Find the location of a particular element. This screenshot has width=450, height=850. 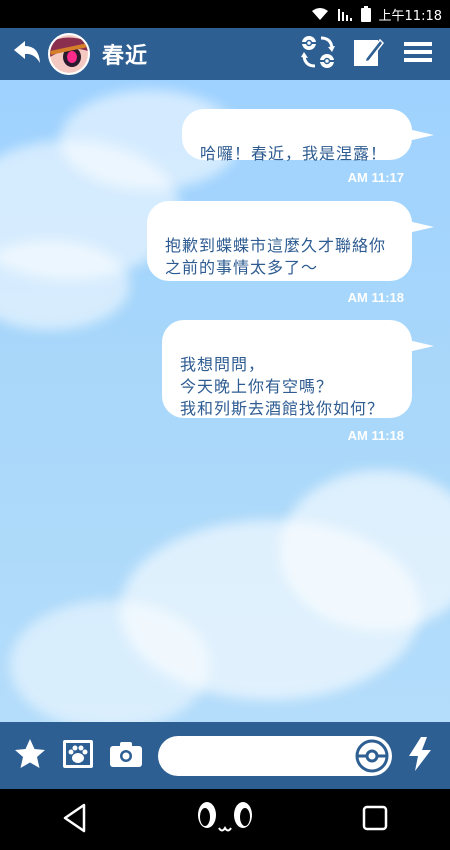

camera-button is located at coordinates (126, 756).